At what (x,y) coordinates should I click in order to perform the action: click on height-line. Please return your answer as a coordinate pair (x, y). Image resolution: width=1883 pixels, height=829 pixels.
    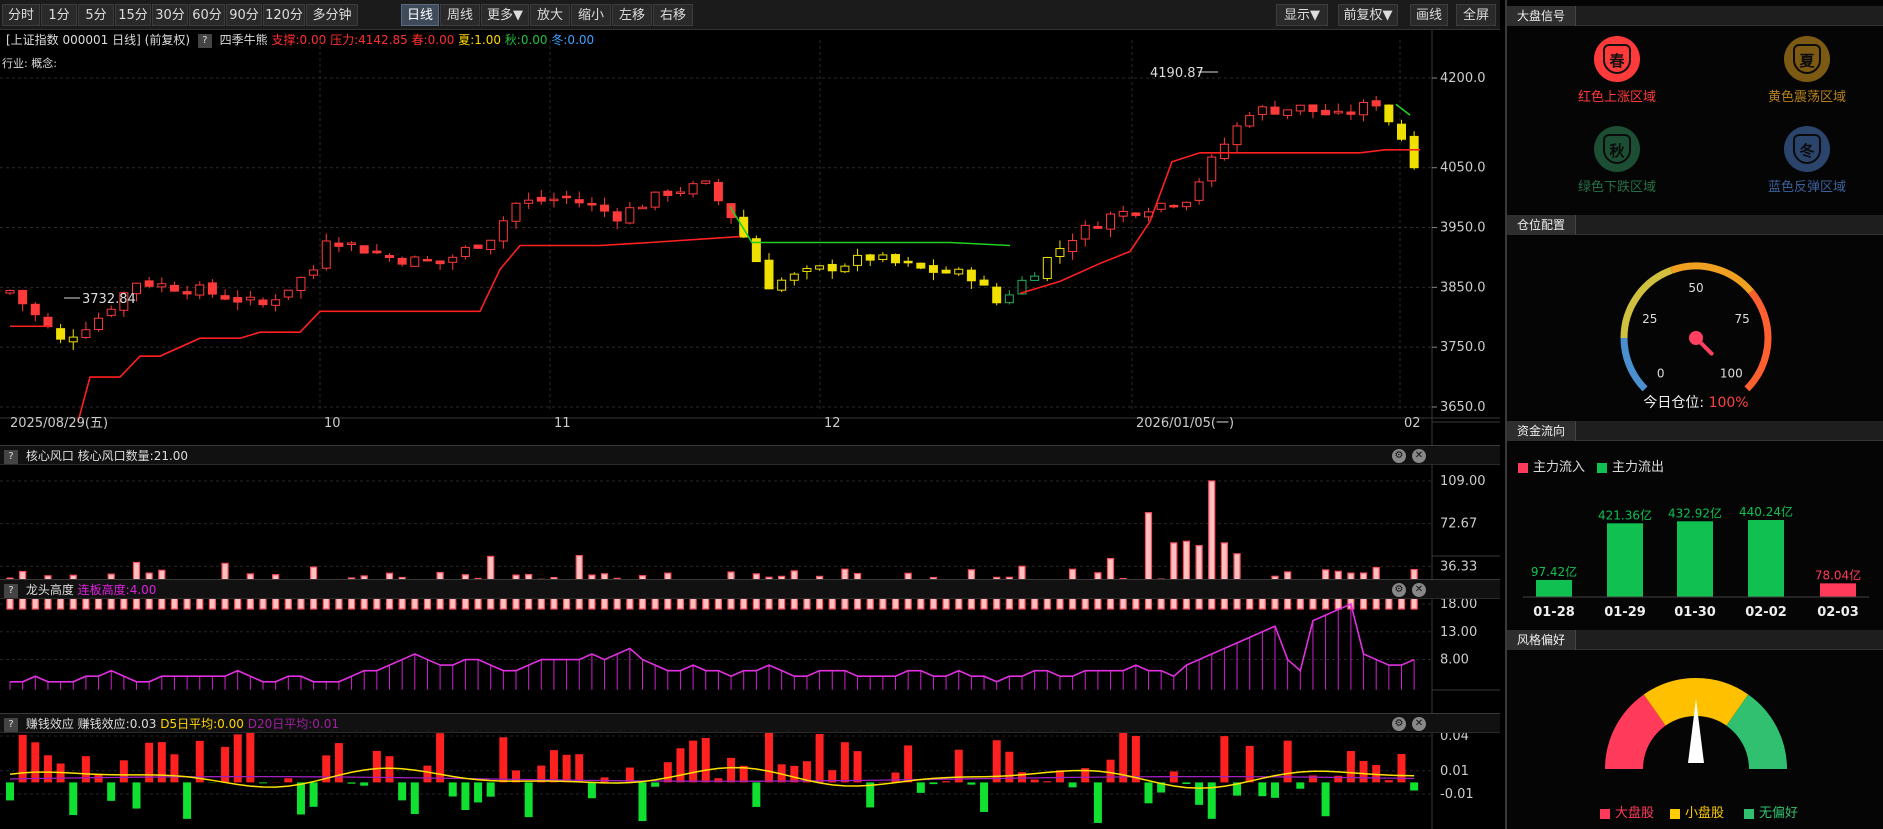
    Looking at the image, I should click on (712, 642).